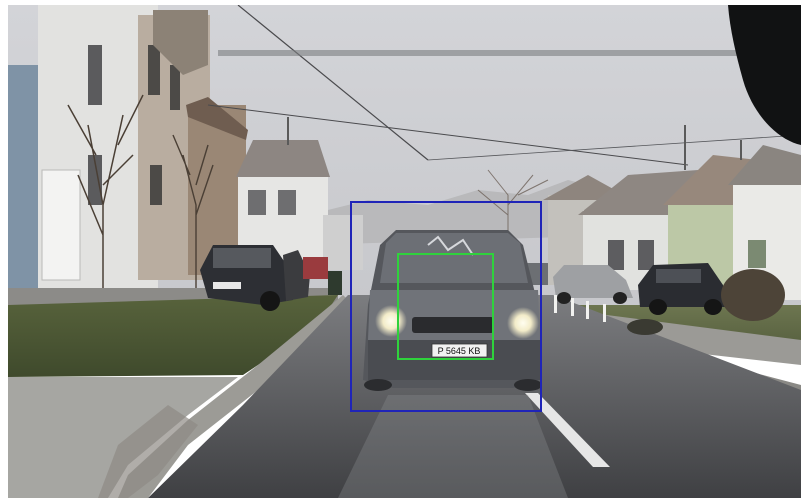  Describe the element at coordinates (335, 283) in the screenshot. I see `trash-bin` at that location.